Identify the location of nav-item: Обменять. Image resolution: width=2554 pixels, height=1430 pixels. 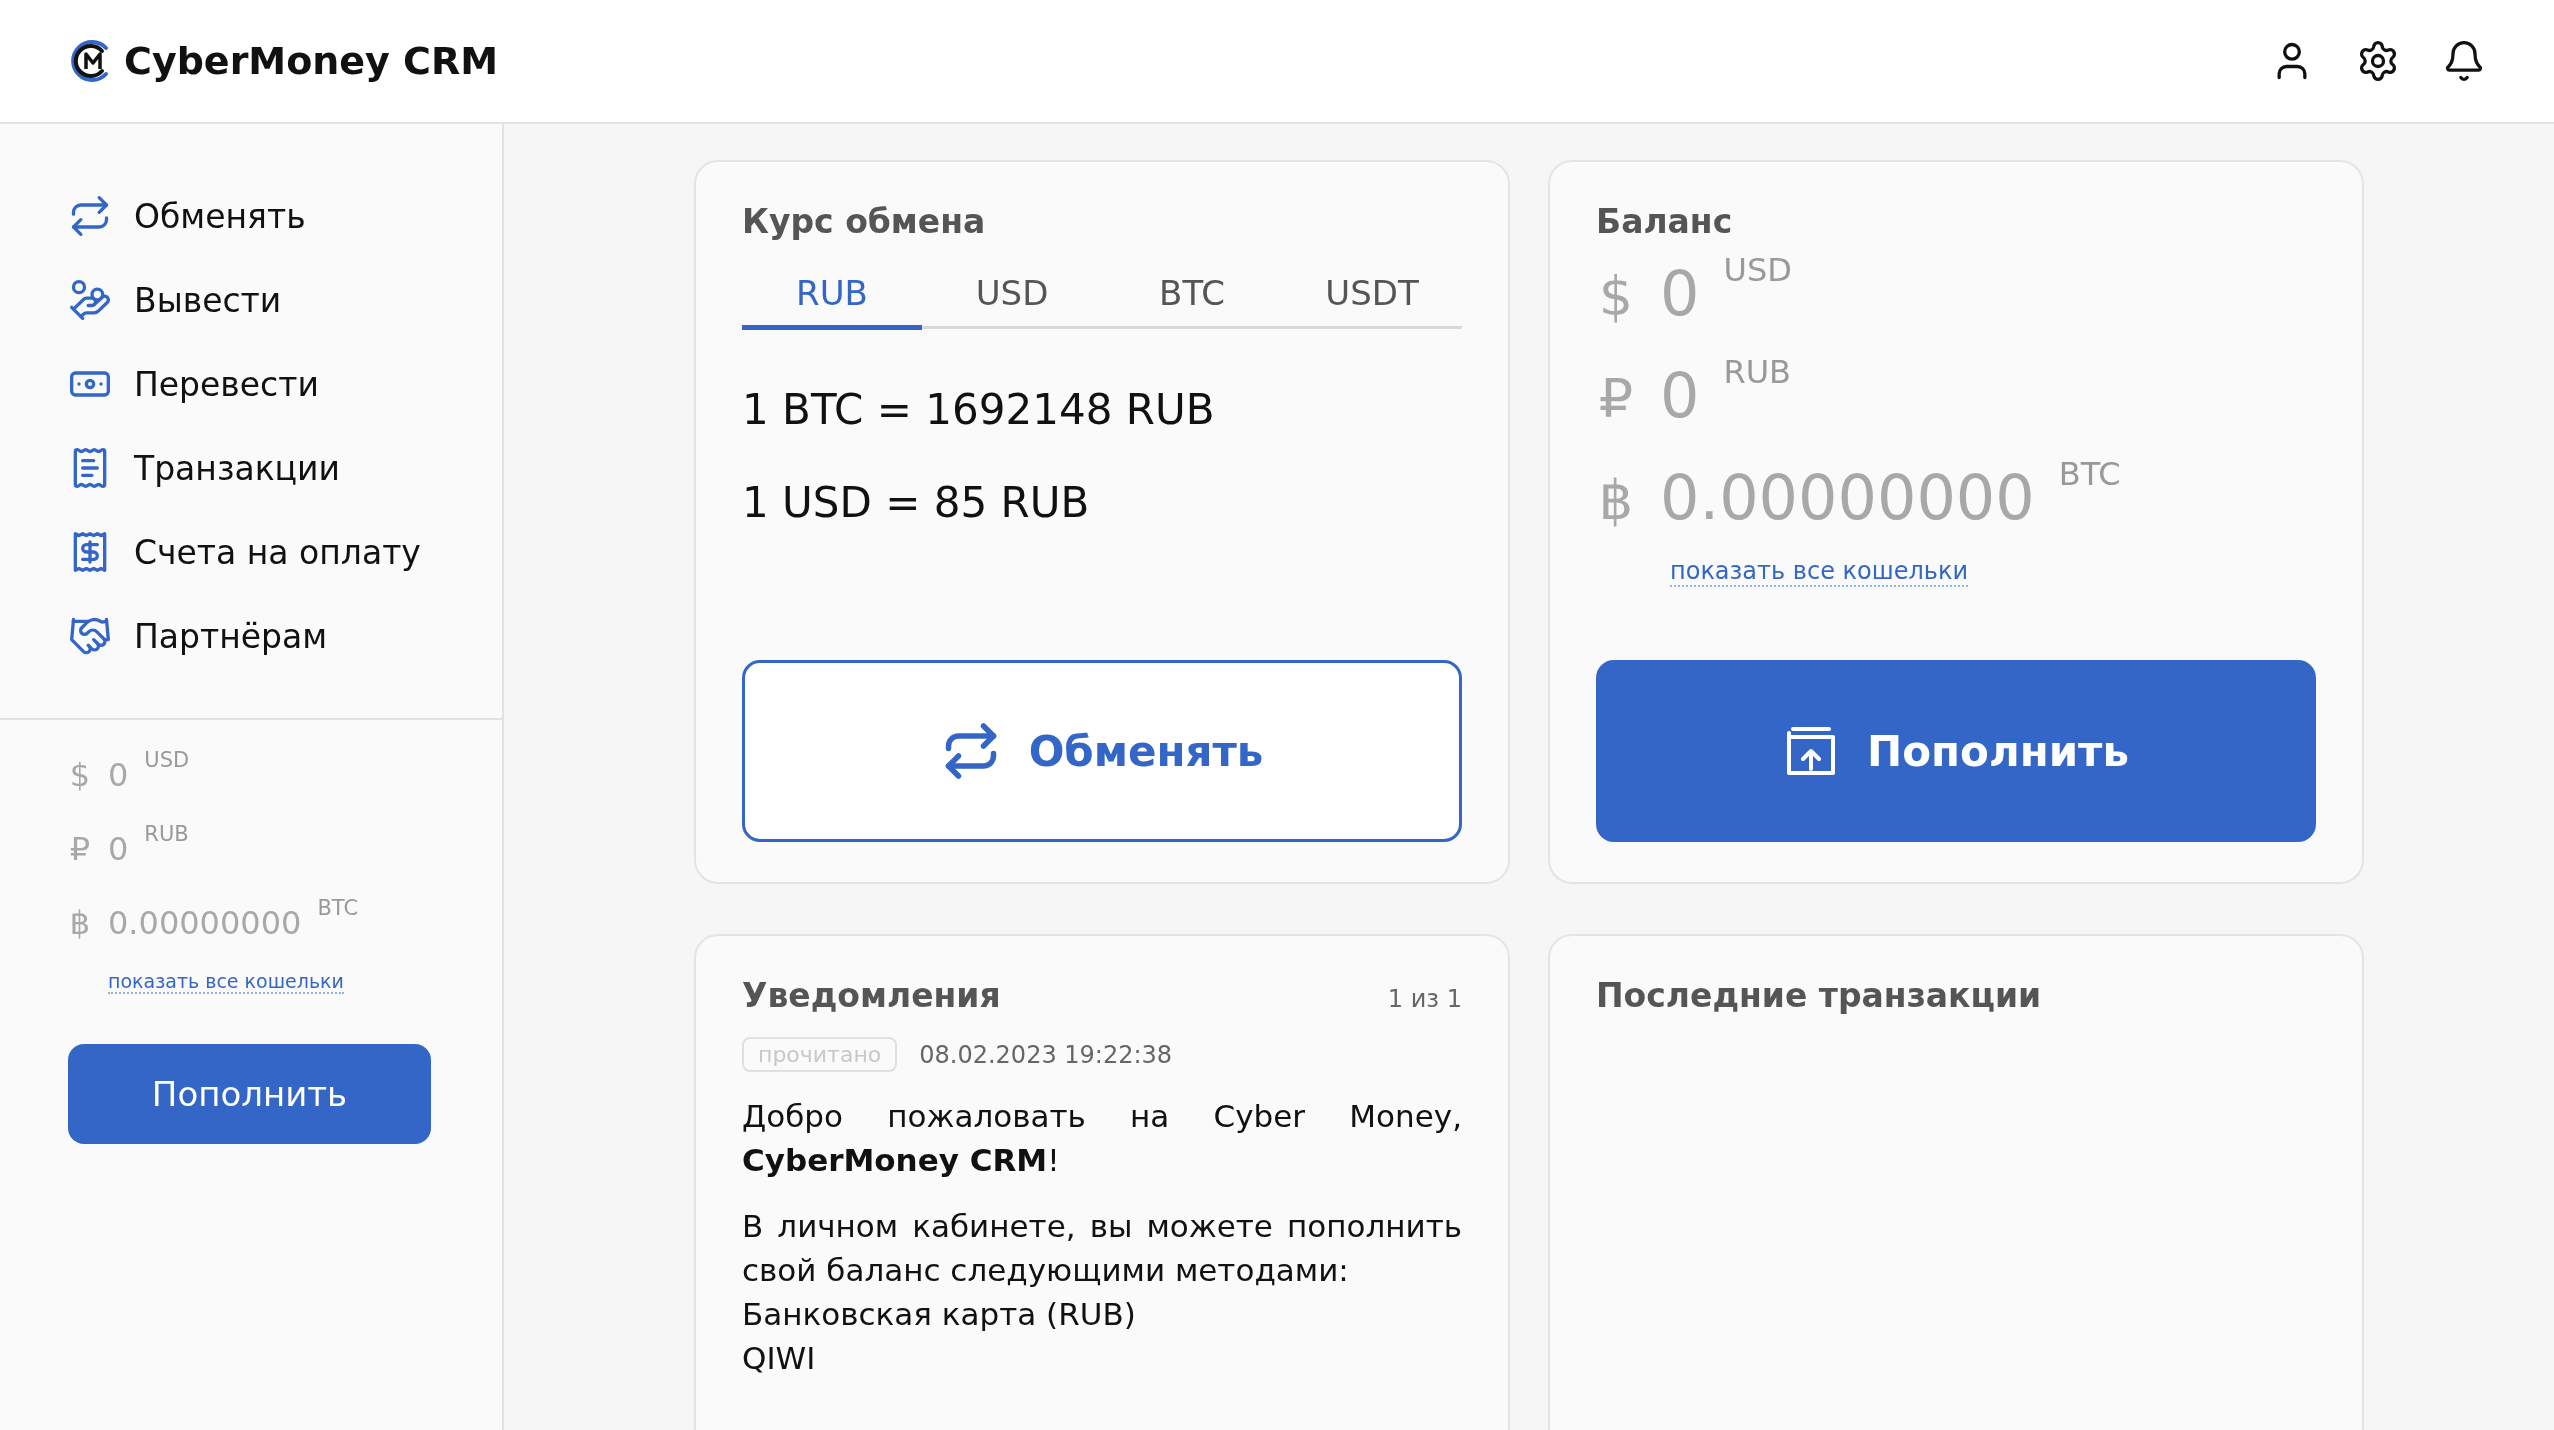
(251, 216).